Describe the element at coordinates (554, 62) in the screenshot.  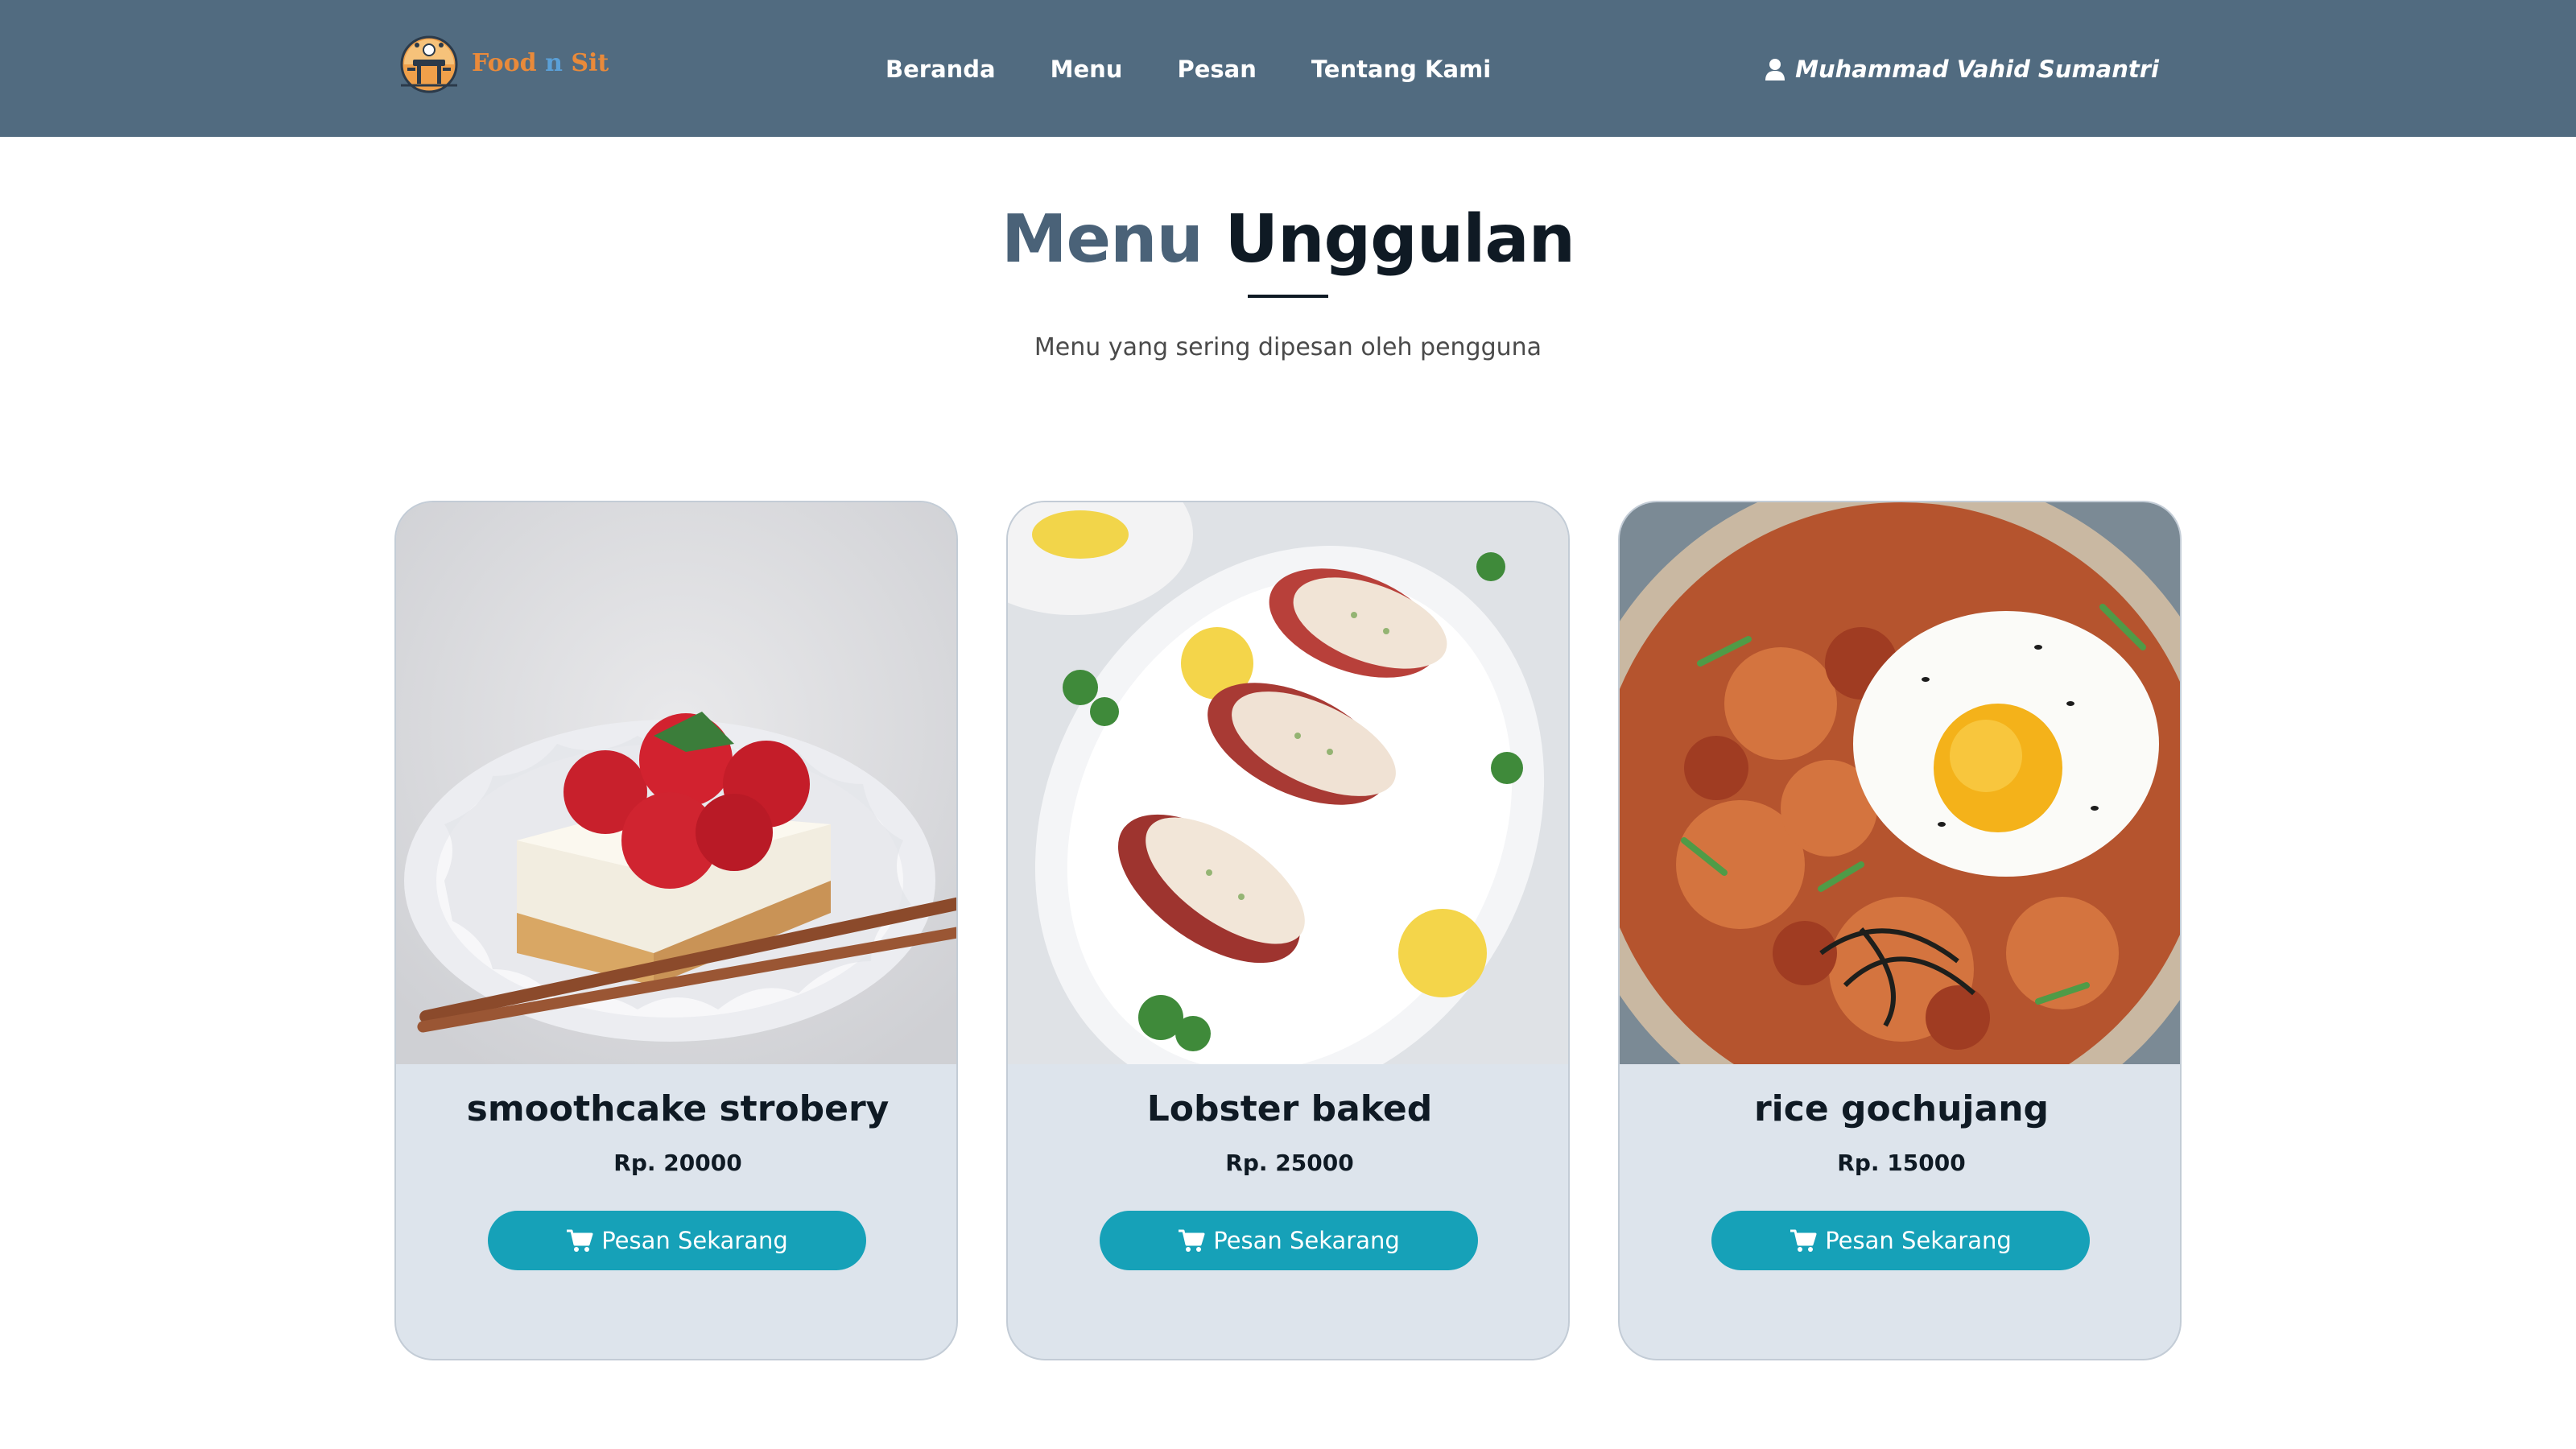
I see `logo-text-n: n` at that location.